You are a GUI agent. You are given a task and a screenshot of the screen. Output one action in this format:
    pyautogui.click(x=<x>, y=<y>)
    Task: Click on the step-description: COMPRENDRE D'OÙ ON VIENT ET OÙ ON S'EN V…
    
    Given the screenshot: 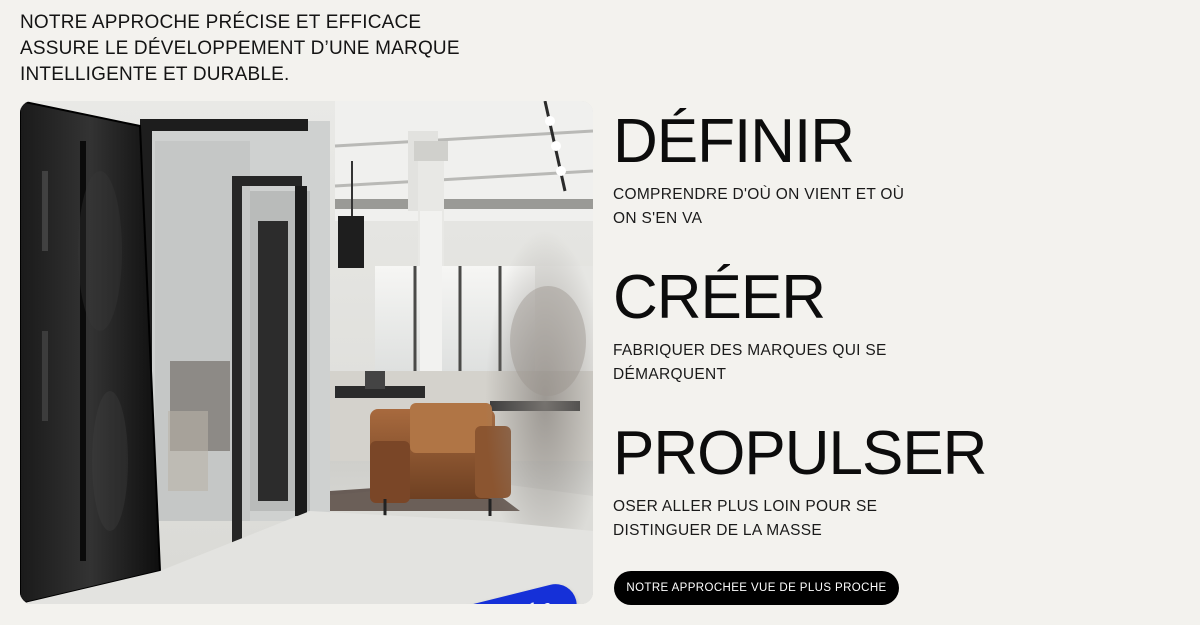 What is the action you would take?
    pyautogui.click(x=759, y=206)
    